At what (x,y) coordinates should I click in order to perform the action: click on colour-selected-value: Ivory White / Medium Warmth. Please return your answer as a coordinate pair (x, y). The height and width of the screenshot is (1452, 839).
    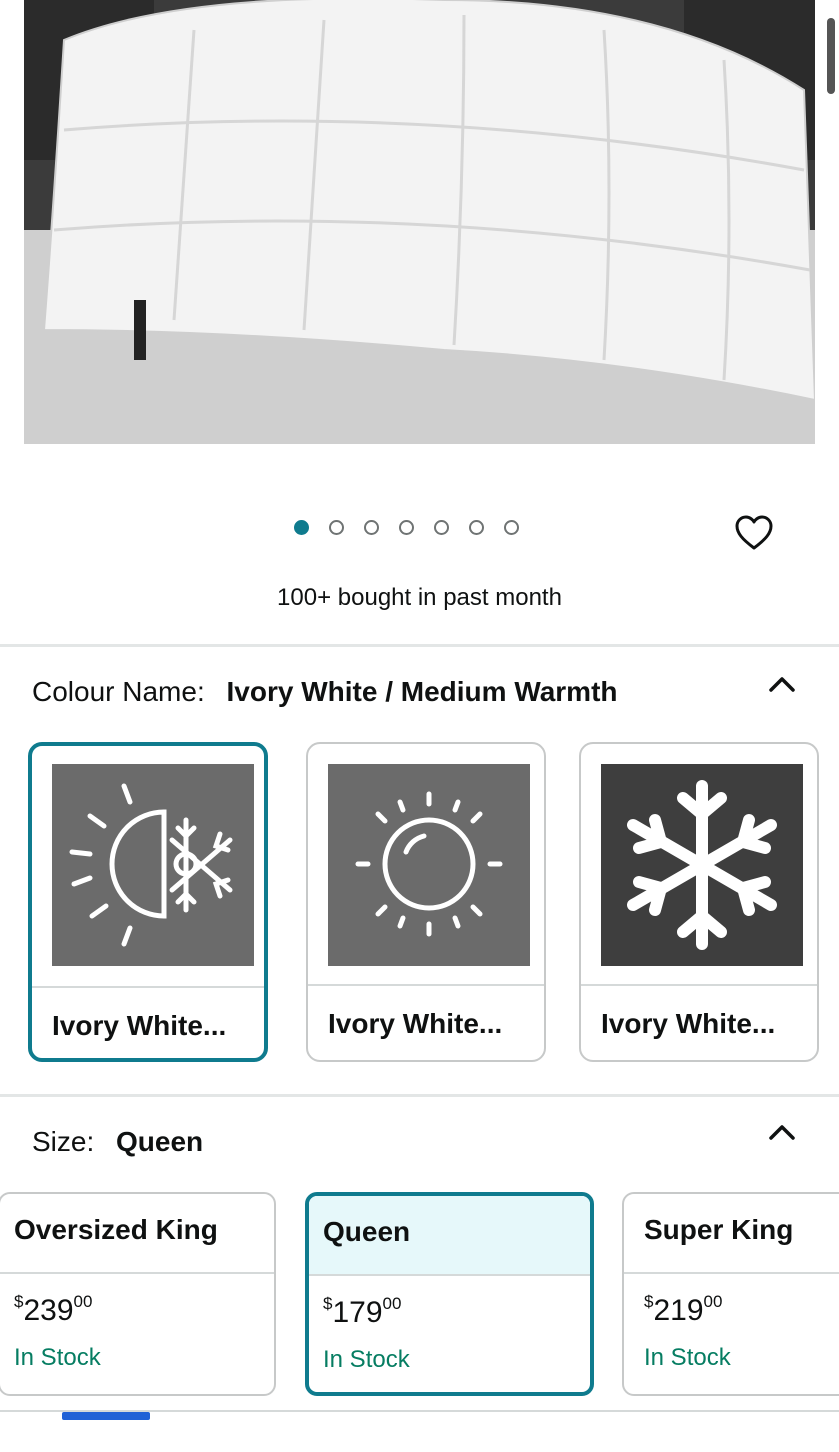
    Looking at the image, I should click on (422, 691).